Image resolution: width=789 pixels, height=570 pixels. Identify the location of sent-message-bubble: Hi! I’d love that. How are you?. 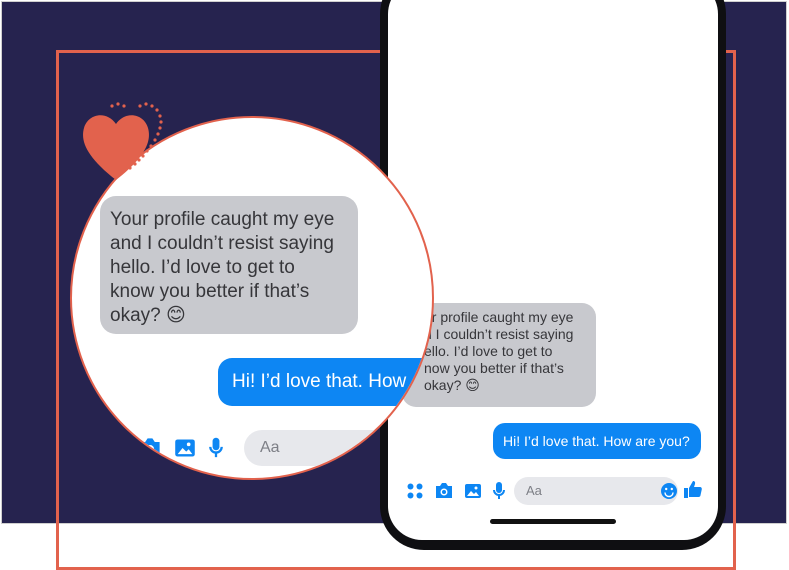
(597, 441).